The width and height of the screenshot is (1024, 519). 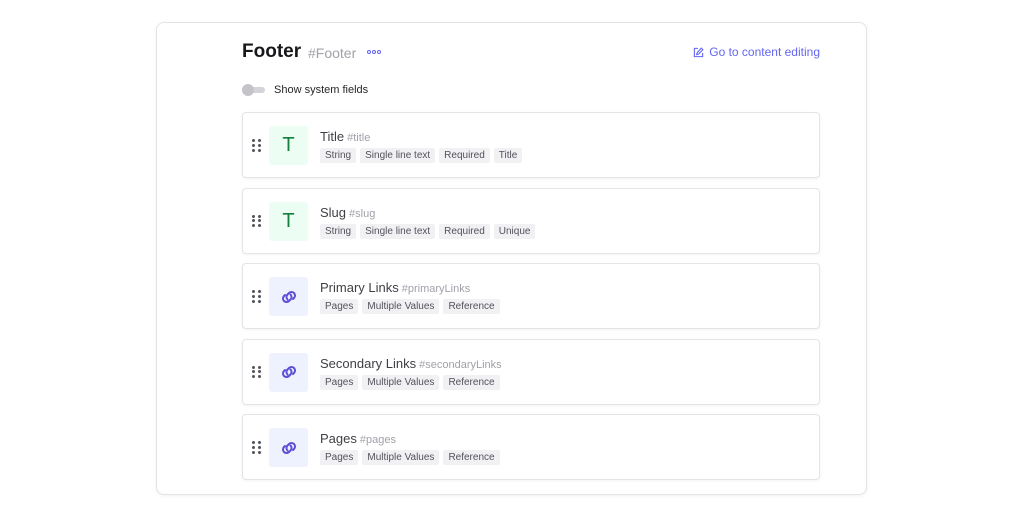 What do you see at coordinates (436, 289) in the screenshot?
I see `field-api-id: #primaryLinks` at bounding box center [436, 289].